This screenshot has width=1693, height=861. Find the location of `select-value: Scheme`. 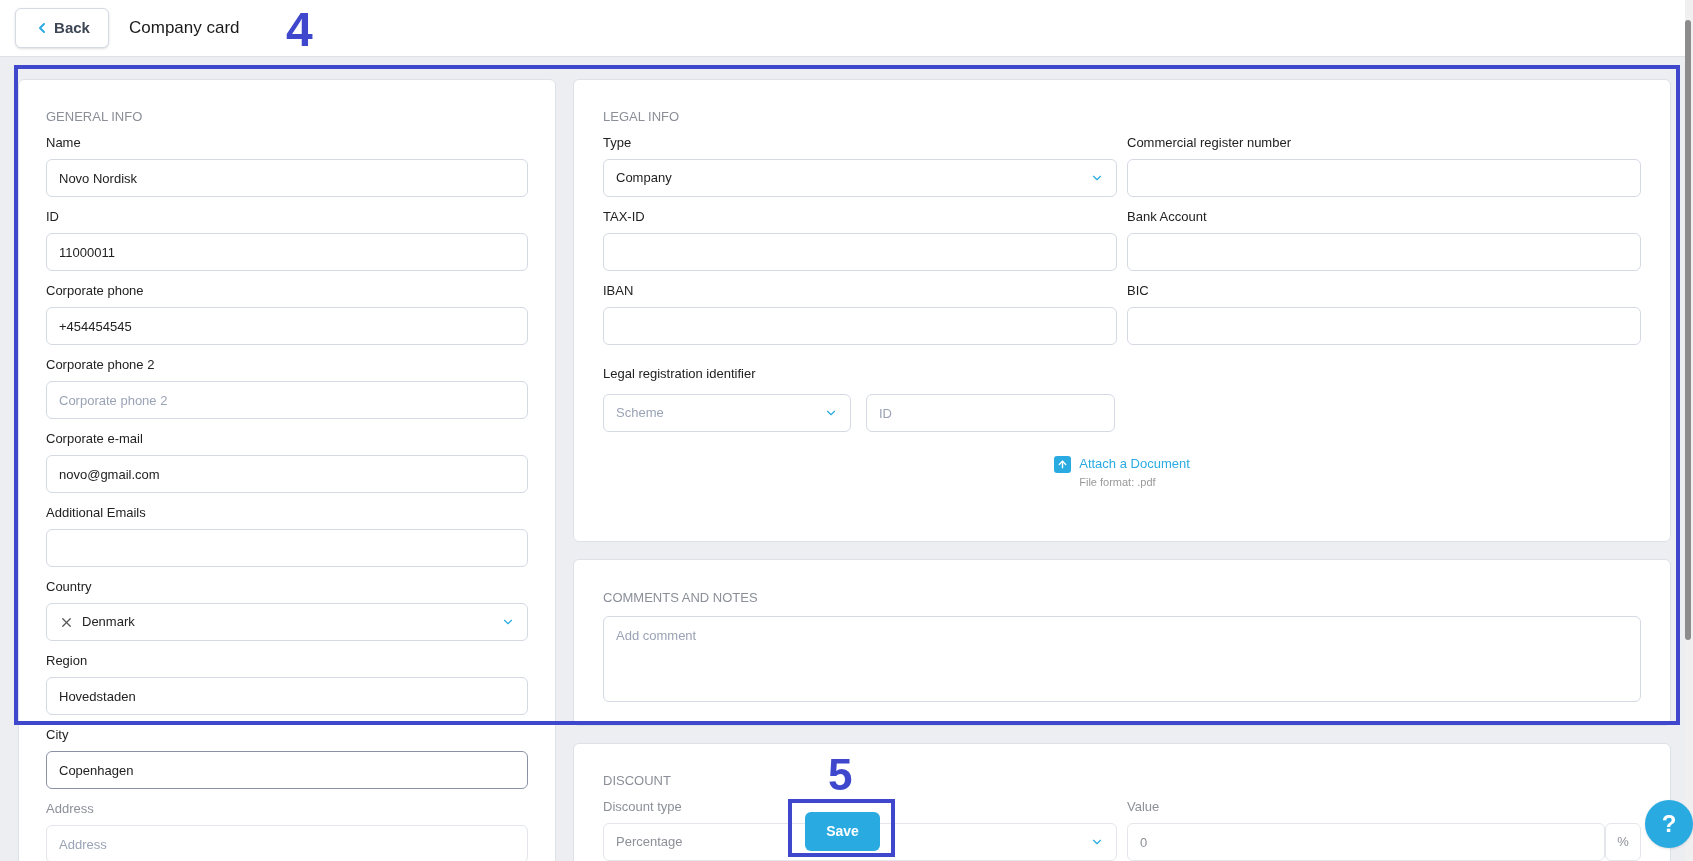

select-value: Scheme is located at coordinates (640, 413).